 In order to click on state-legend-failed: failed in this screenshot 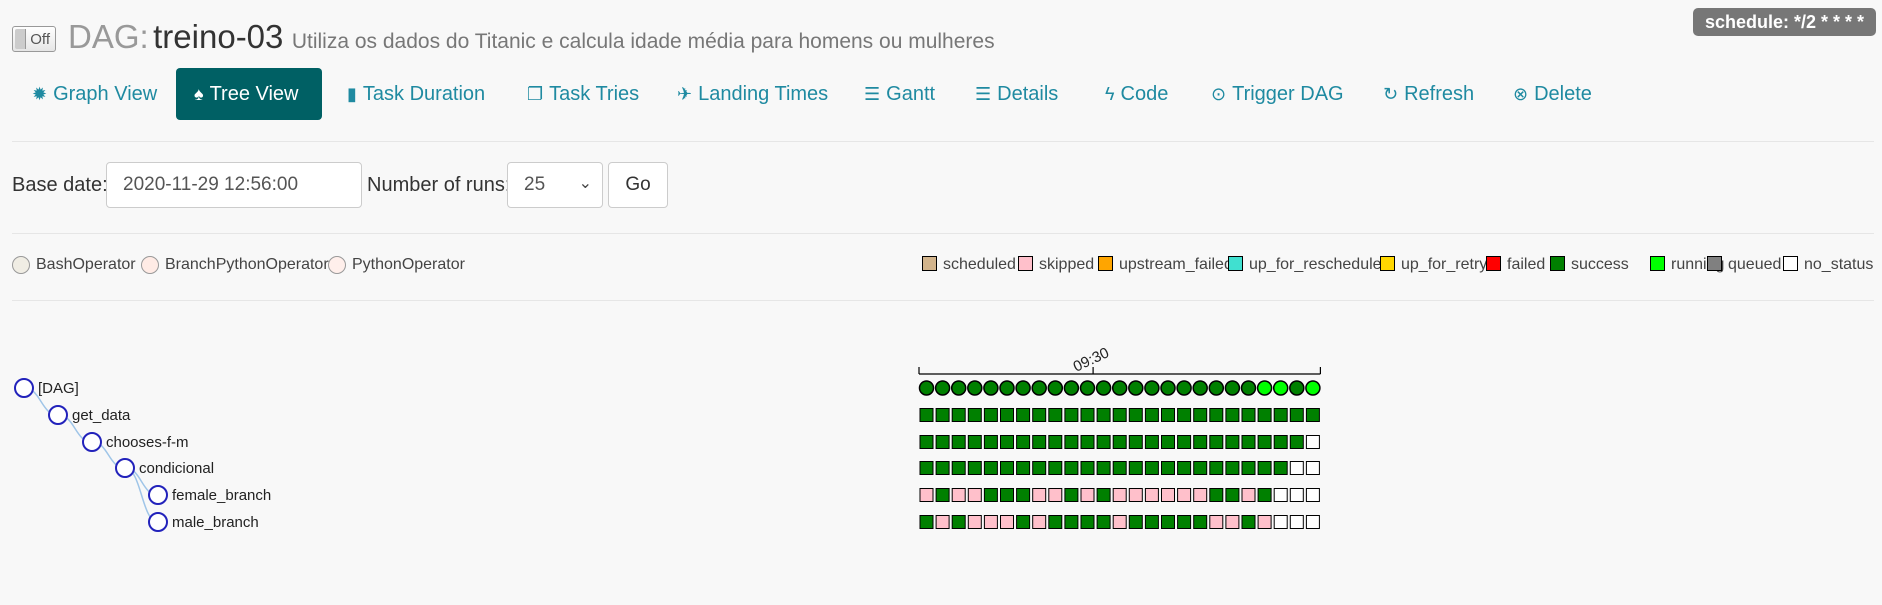, I will do `click(1515, 265)`.